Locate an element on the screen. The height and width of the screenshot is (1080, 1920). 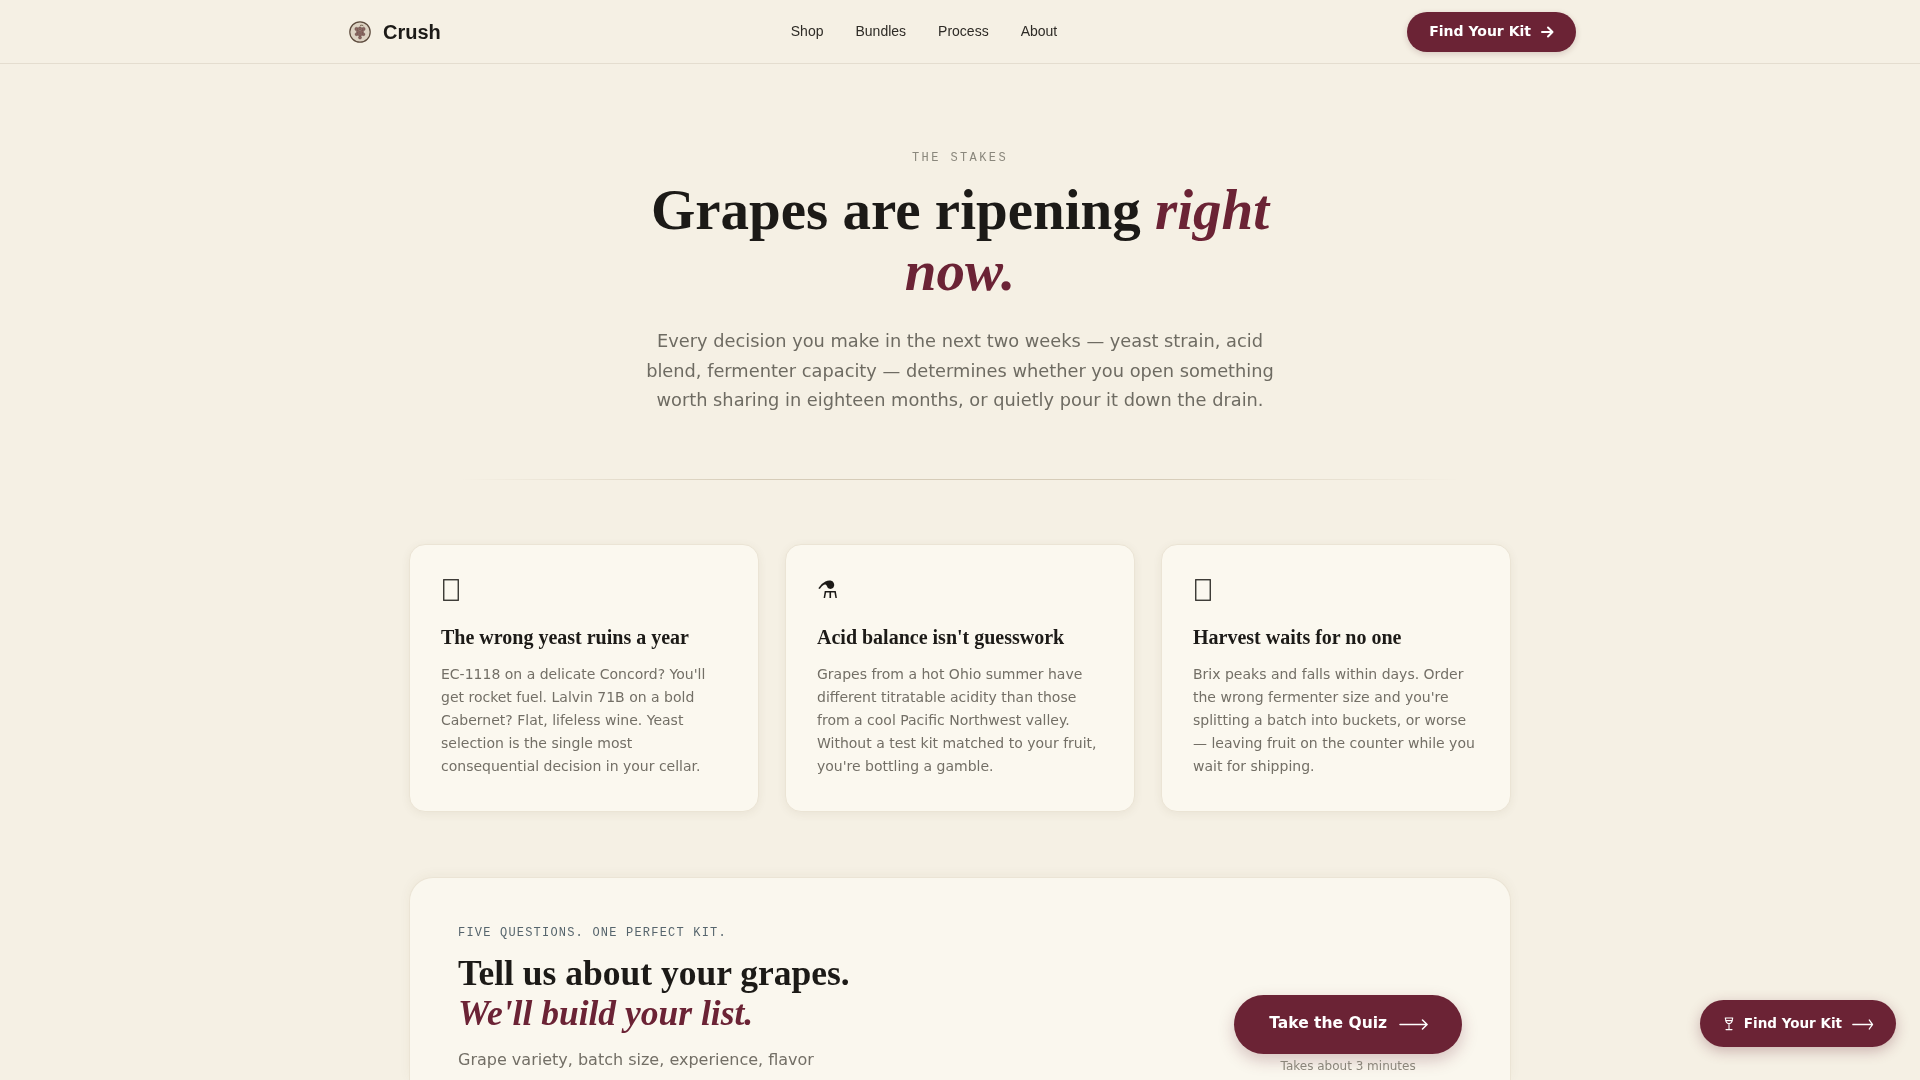
nav-link: Bundles is located at coordinates (881, 31).